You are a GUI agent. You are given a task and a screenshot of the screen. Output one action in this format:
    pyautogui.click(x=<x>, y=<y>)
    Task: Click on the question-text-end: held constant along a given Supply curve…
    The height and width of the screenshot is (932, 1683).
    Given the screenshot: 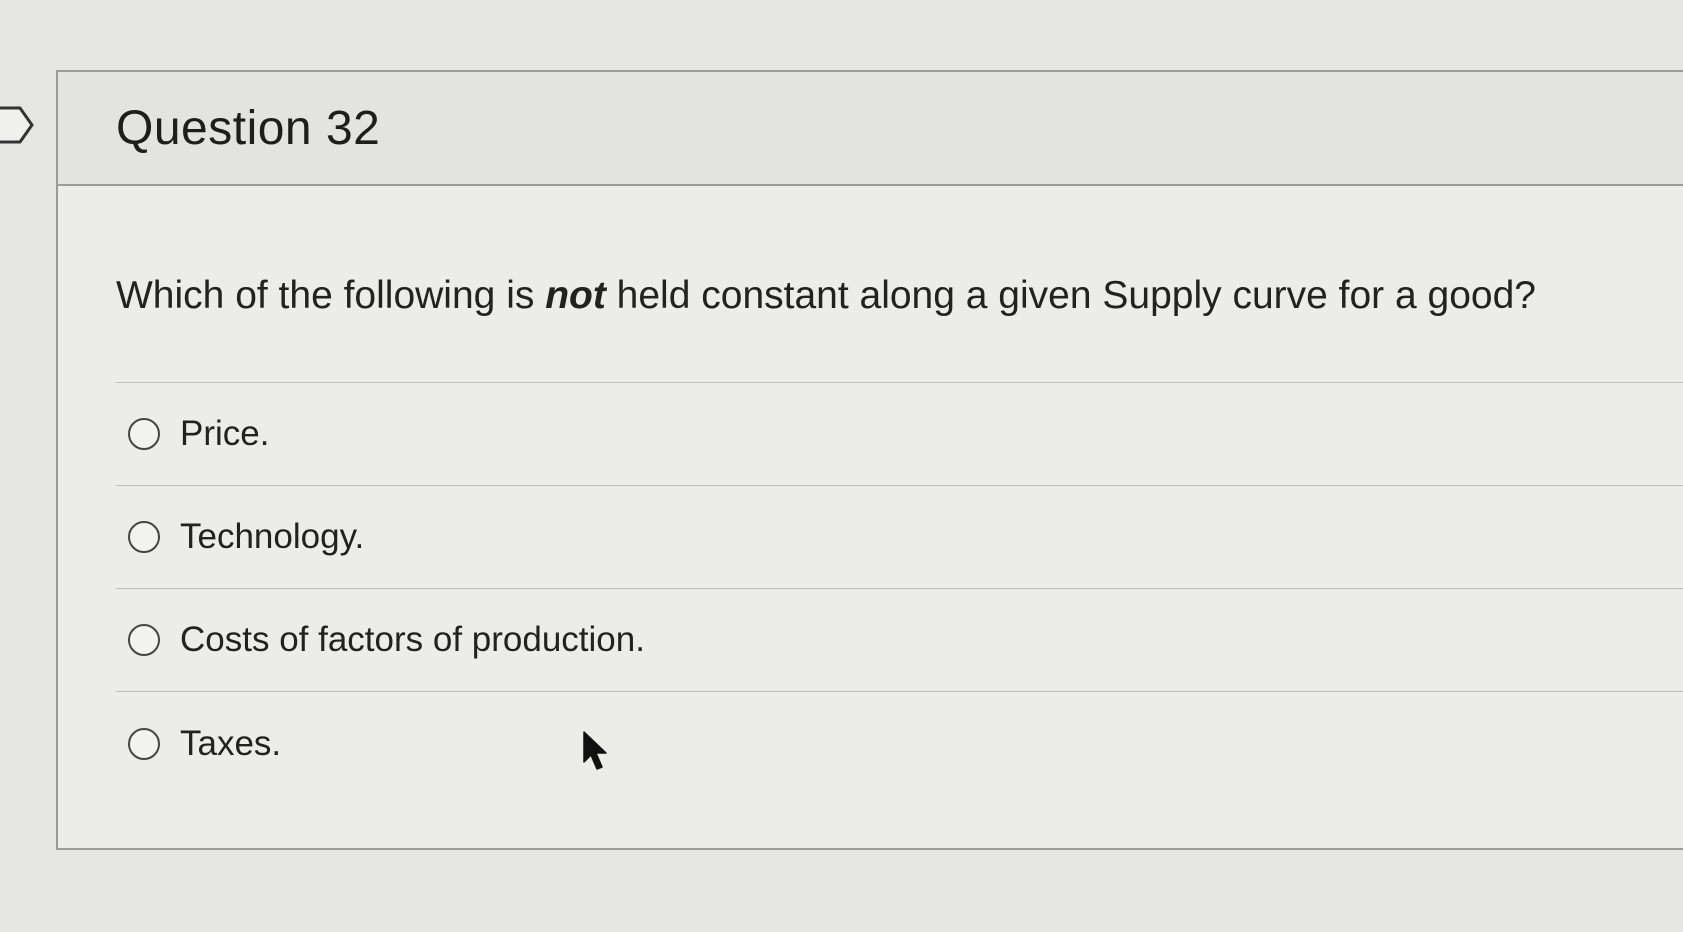 What is the action you would take?
    pyautogui.click(x=1070, y=295)
    